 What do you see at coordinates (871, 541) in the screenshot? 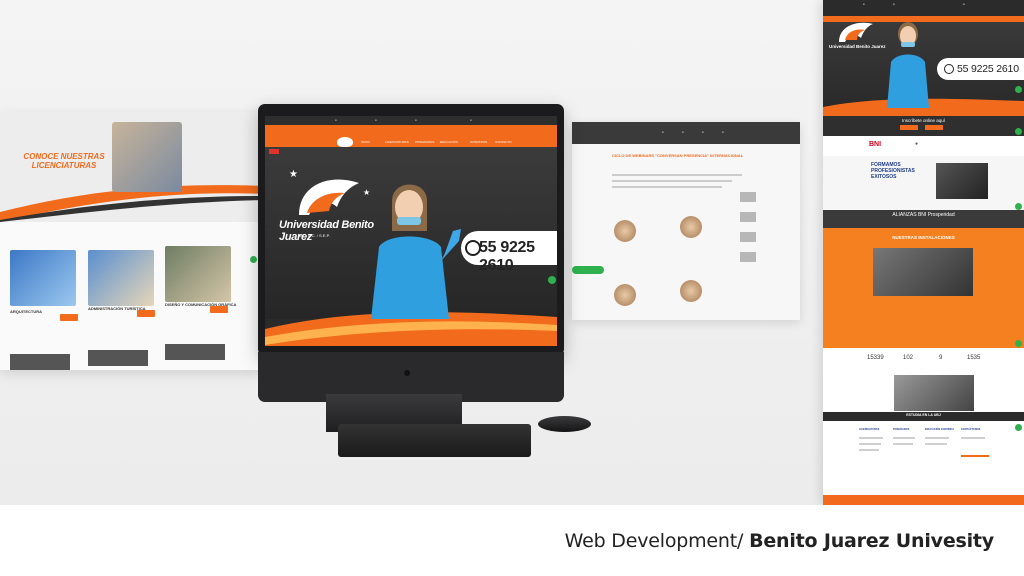
I see `caption-project: Benito Juarez Univesity` at bounding box center [871, 541].